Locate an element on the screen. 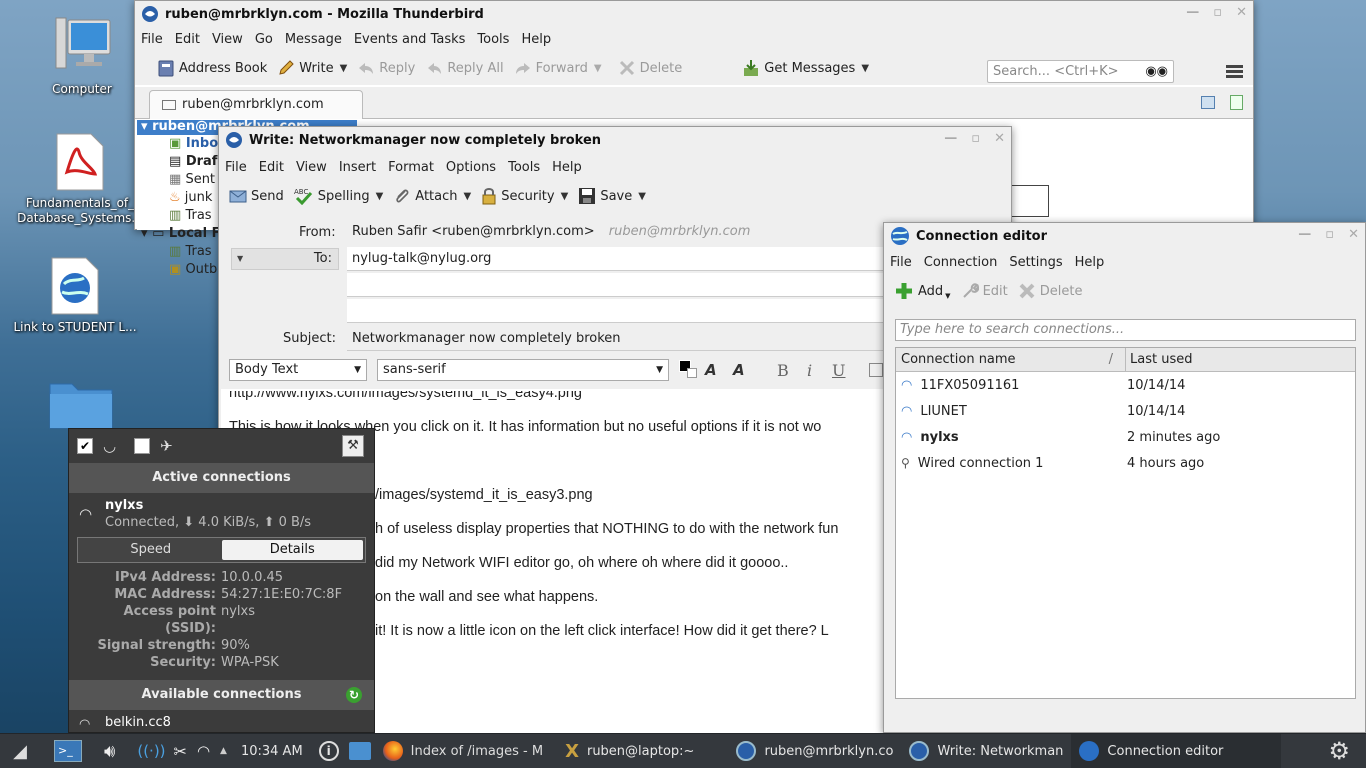  search-input: Search... <Ctrl+K> is located at coordinates (1056, 71).